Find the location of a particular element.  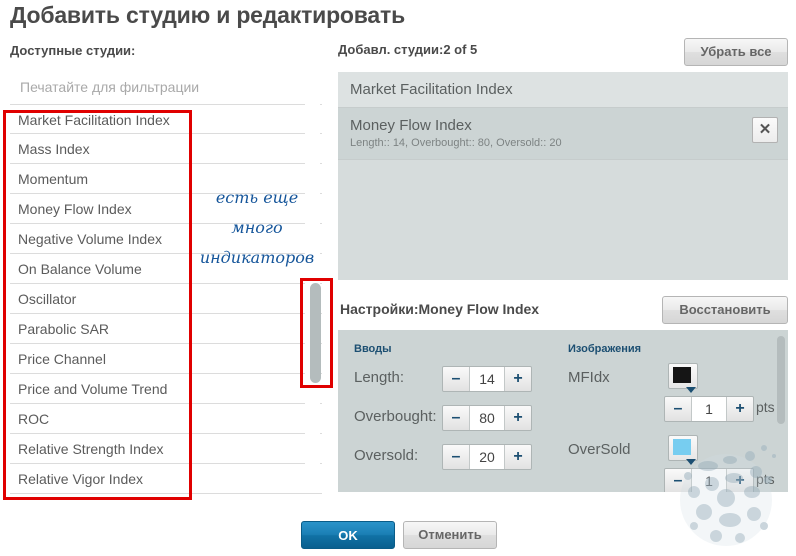

mfidx-width-decrement-button: – is located at coordinates (678, 409).